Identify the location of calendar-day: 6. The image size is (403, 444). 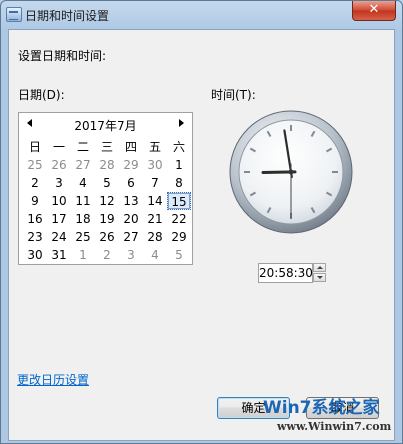
(131, 183).